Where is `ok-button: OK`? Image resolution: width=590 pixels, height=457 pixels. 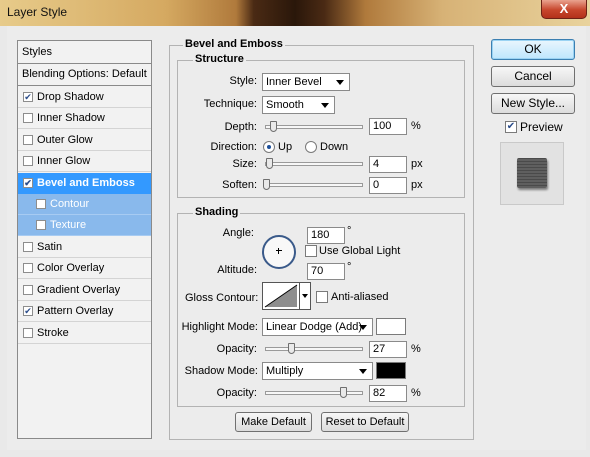 ok-button: OK is located at coordinates (533, 49).